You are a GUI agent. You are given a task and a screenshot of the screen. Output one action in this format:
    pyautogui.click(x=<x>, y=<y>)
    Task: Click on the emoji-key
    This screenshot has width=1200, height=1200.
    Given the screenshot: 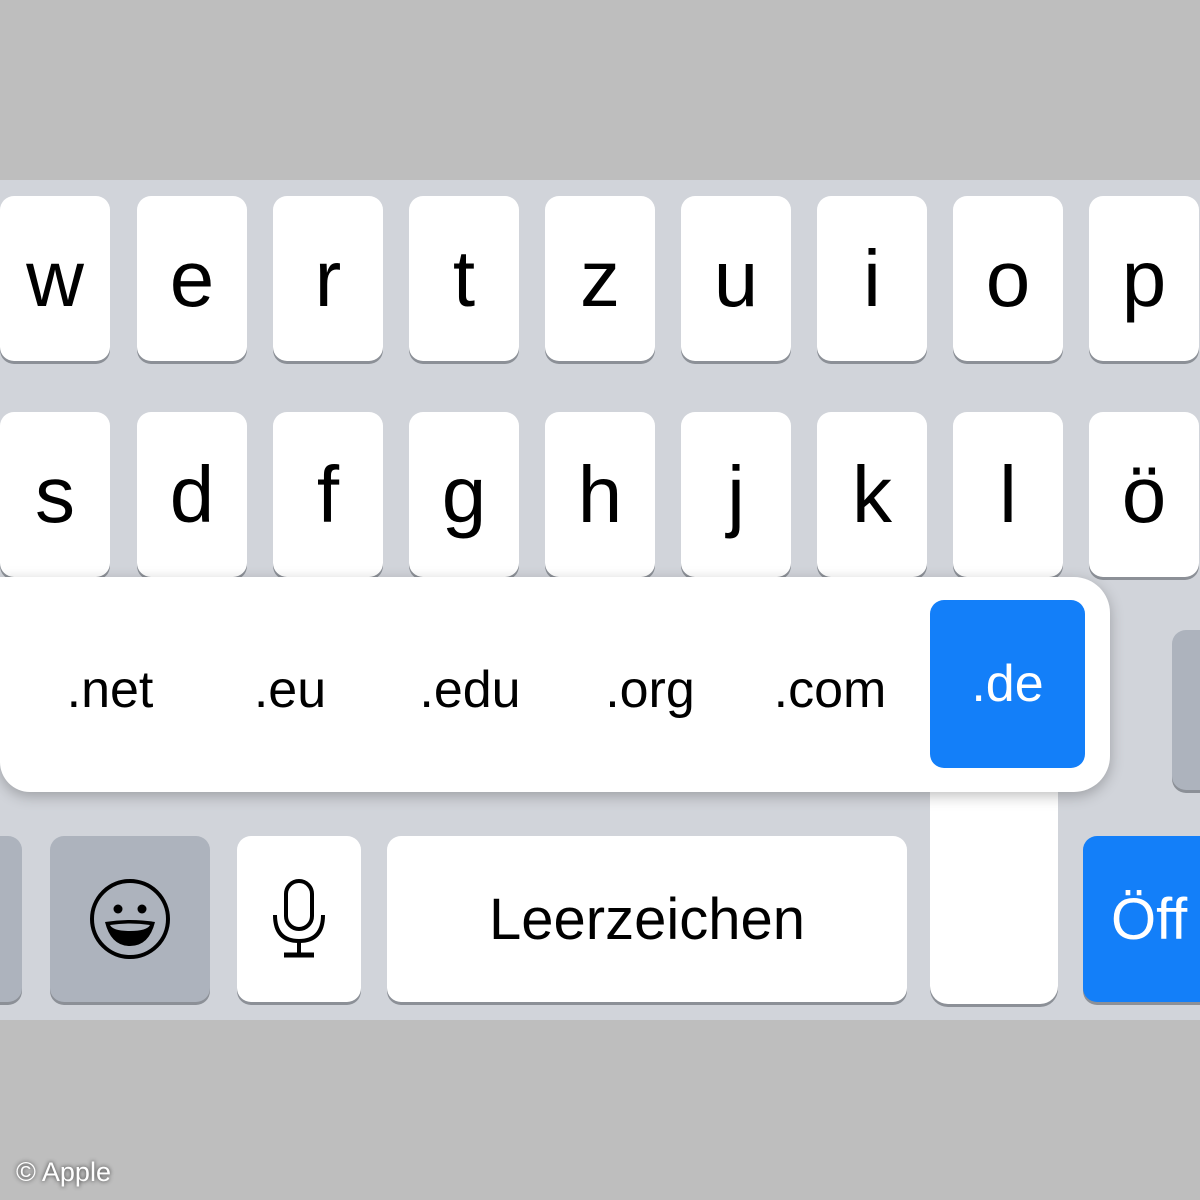 What is the action you would take?
    pyautogui.click(x=130, y=919)
    